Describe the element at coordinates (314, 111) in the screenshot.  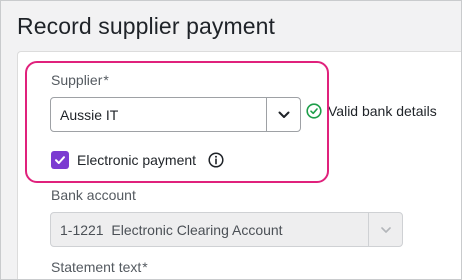
I see `check-circle-icon` at that location.